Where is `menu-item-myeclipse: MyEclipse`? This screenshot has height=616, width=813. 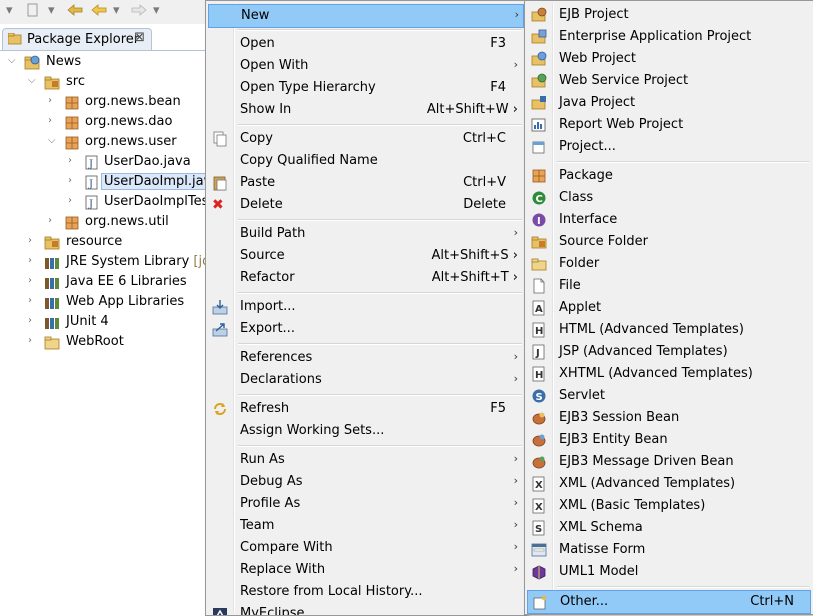
menu-item-myeclipse: MyEclipse is located at coordinates (365, 609).